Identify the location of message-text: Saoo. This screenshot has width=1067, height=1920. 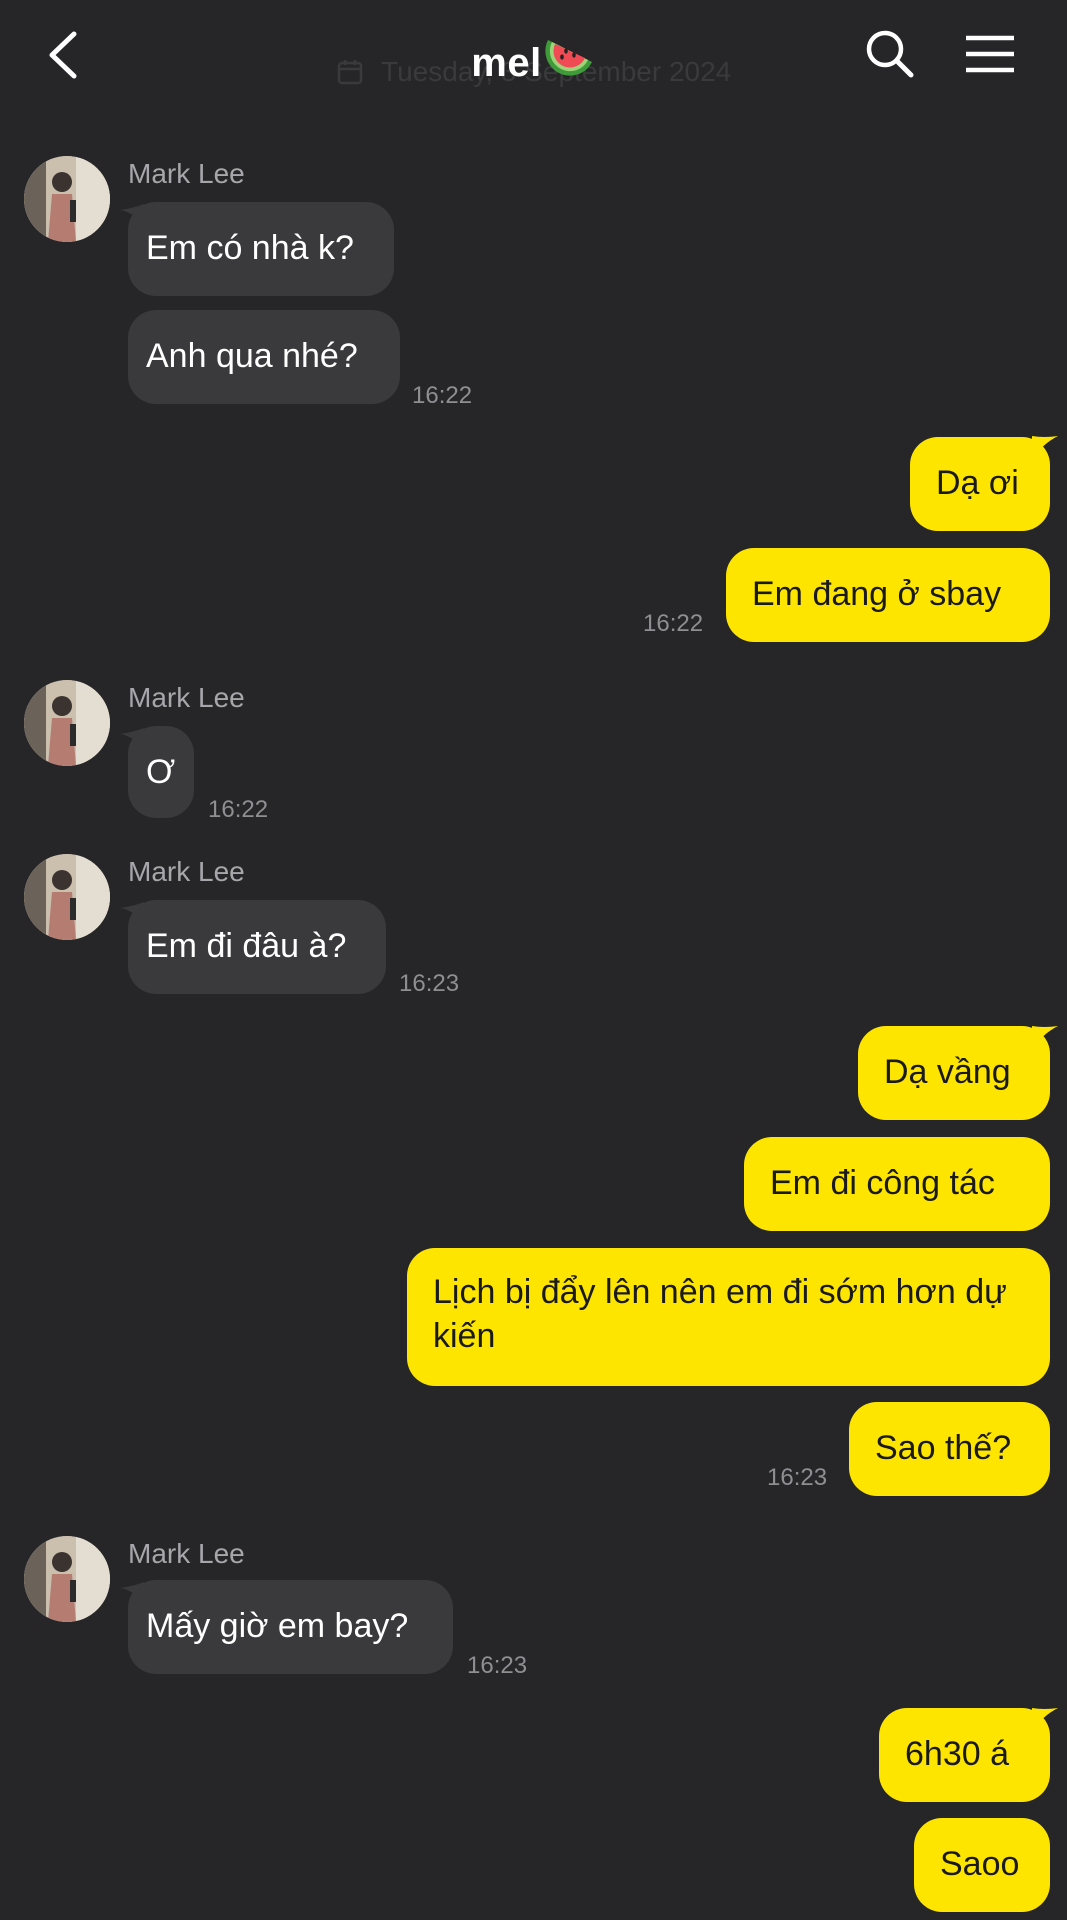
(980, 1864).